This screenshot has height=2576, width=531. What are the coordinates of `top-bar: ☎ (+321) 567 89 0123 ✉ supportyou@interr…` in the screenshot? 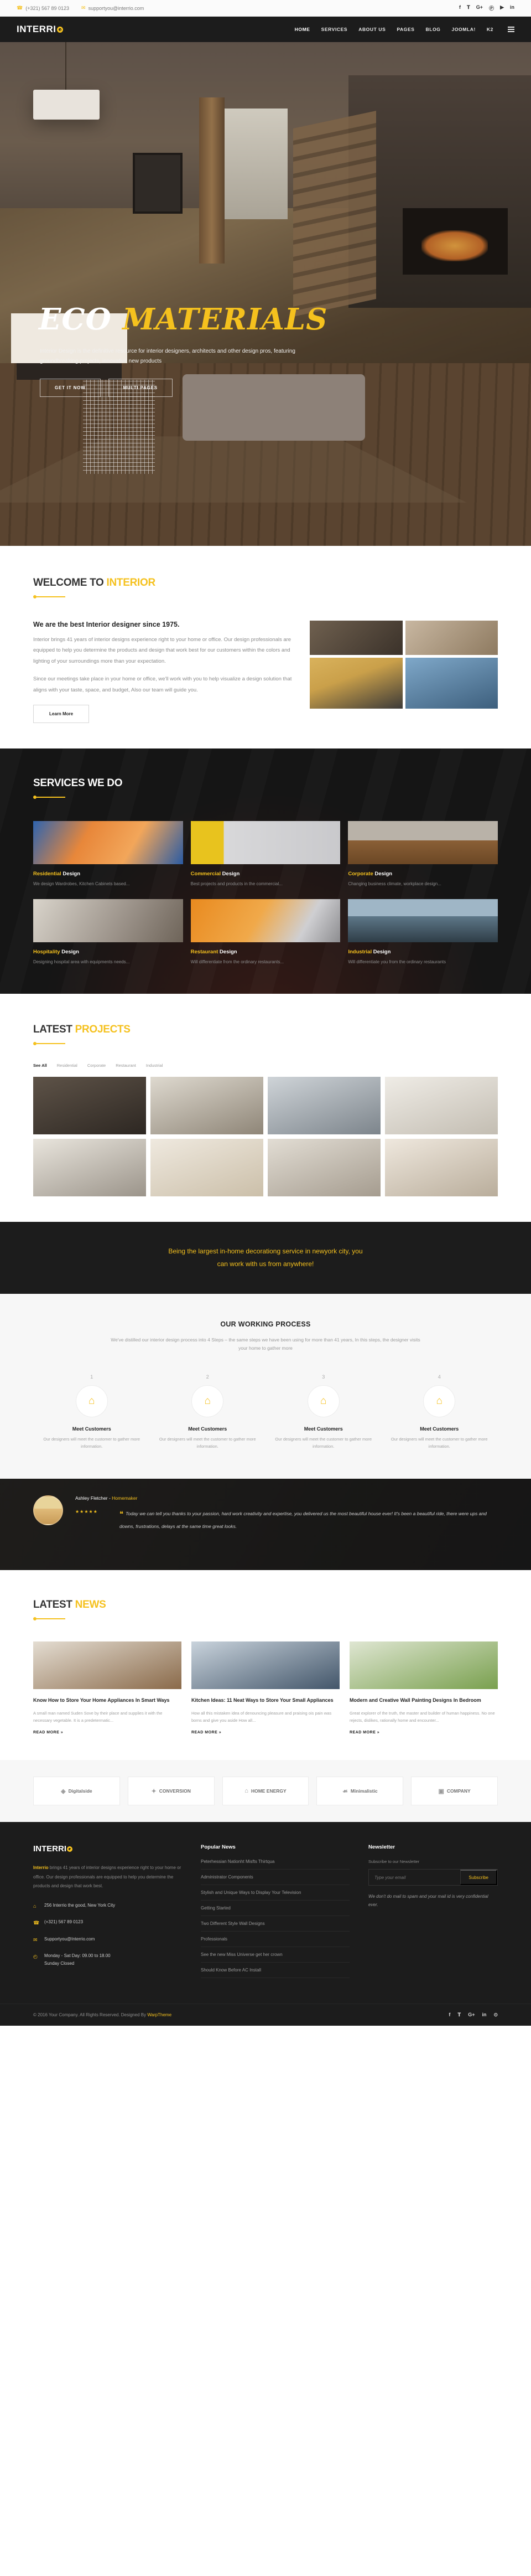 It's located at (265, 8).